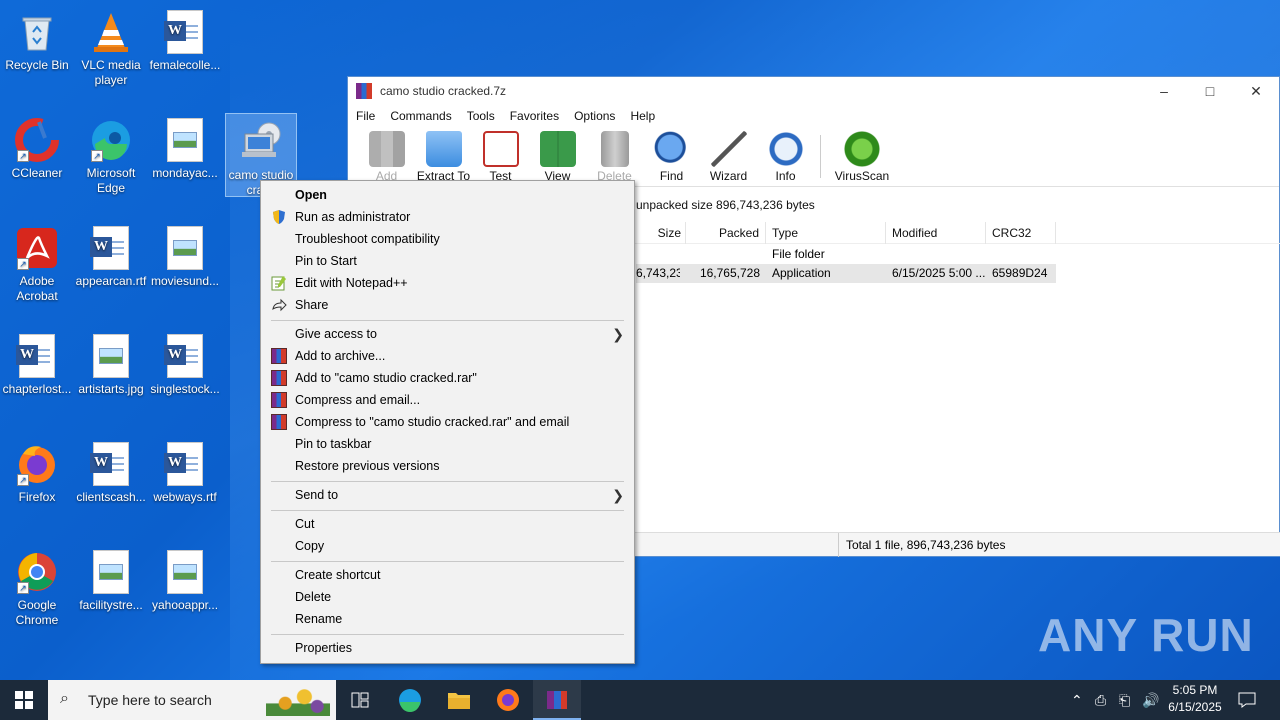 The image size is (1280, 720). Describe the element at coordinates (557, 700) in the screenshot. I see `taskbar-winrar` at that location.